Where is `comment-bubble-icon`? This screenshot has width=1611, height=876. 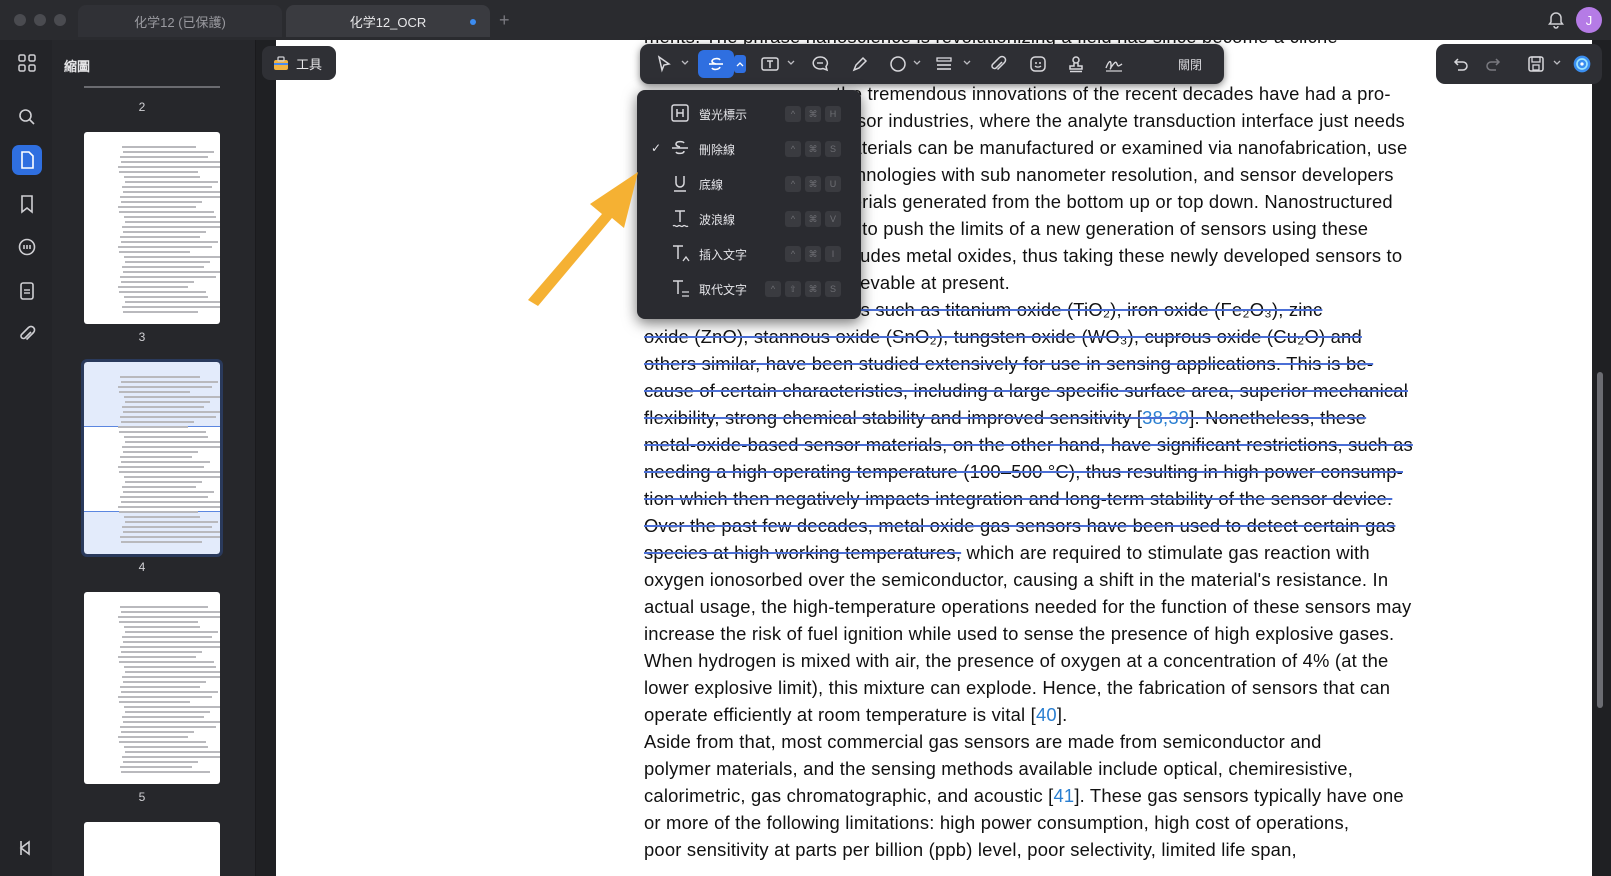
comment-bubble-icon is located at coordinates (820, 64).